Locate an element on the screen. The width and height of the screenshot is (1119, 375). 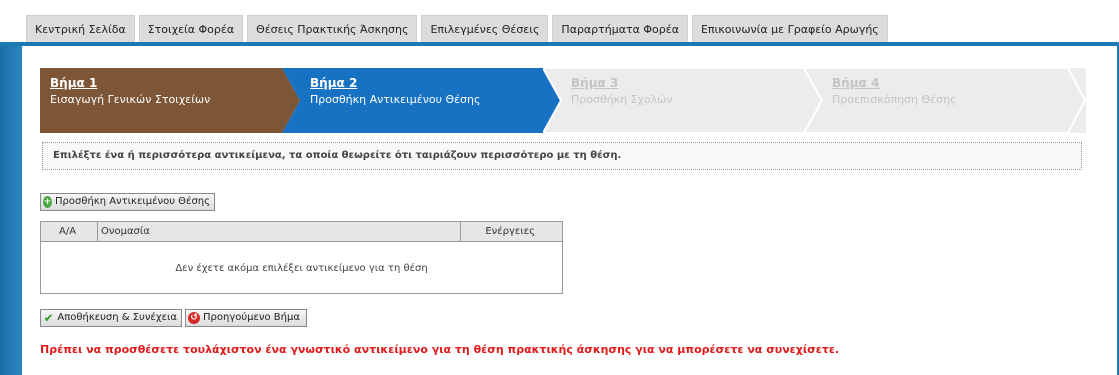
step-4-title: Προεπισκόπηση Θέσης is located at coordinates (894, 99).